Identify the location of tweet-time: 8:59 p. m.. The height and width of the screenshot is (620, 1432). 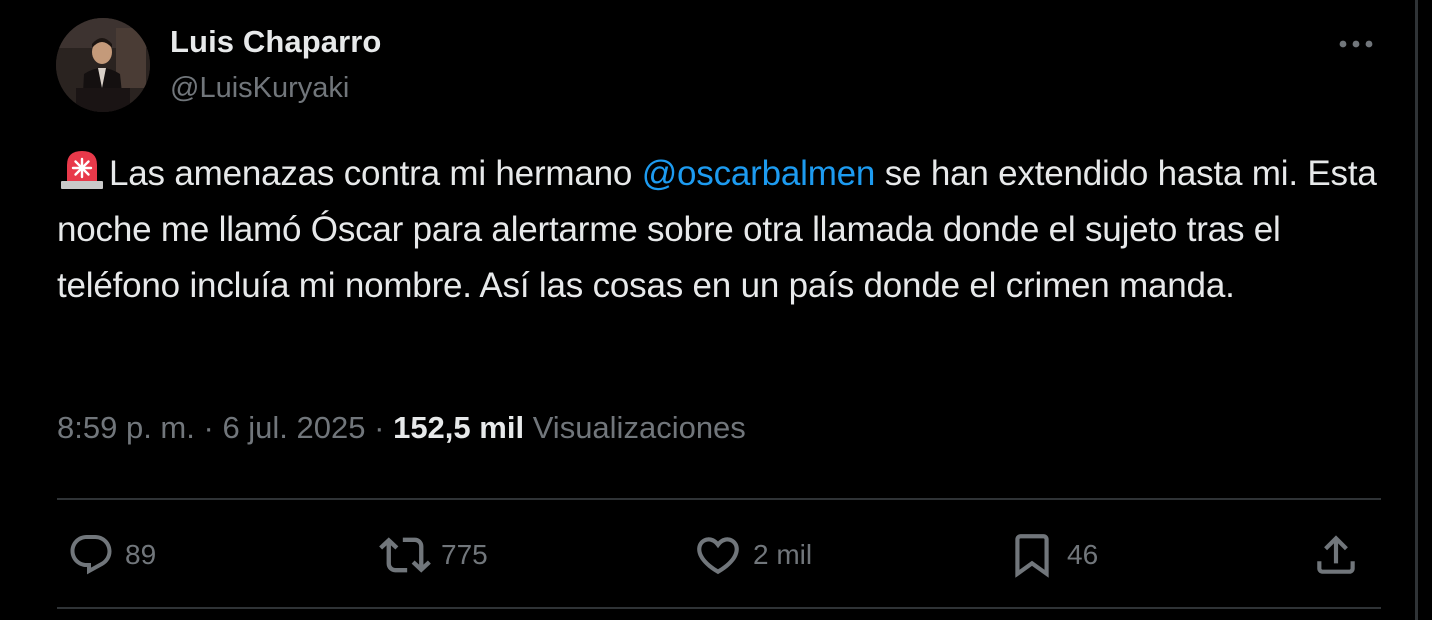
(126, 427).